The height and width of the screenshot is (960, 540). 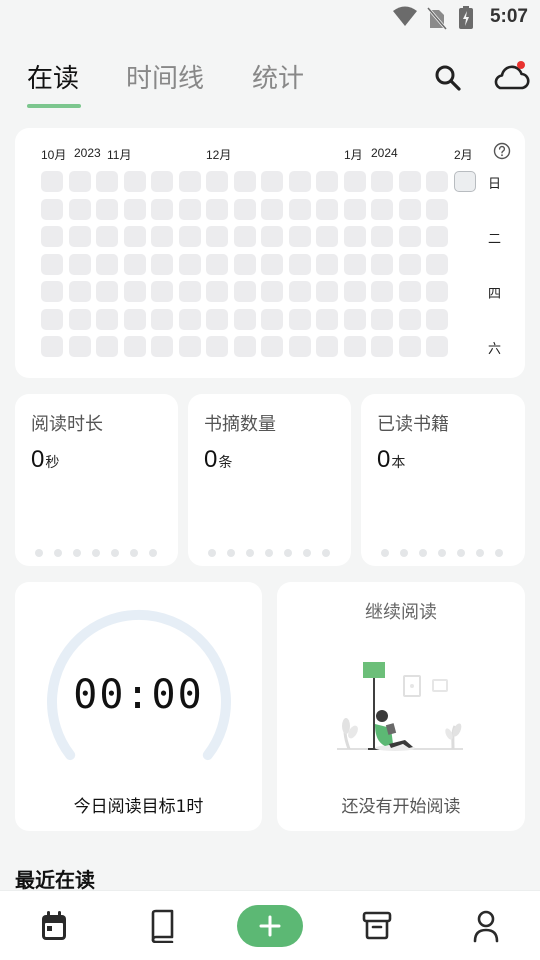 I want to click on add-book-button, so click(x=270, y=926).